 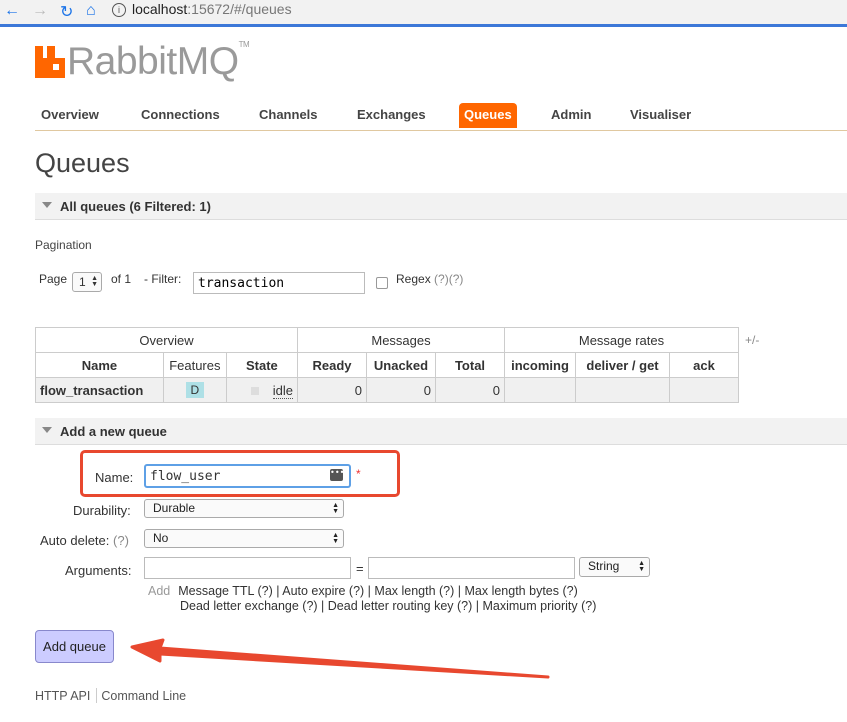 I want to click on footer-divider, so click(x=97, y=695).